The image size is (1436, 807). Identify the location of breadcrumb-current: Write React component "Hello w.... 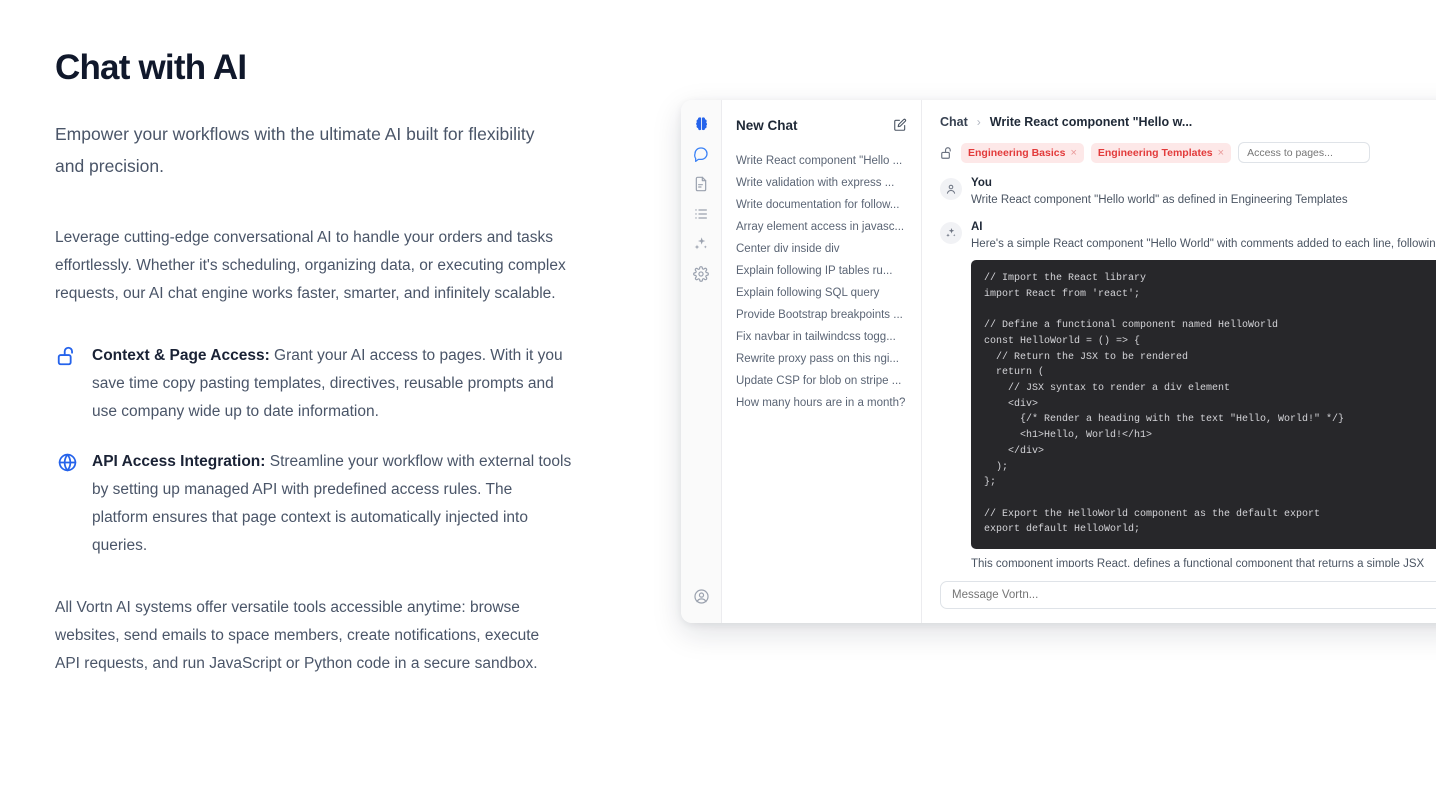
(1091, 122).